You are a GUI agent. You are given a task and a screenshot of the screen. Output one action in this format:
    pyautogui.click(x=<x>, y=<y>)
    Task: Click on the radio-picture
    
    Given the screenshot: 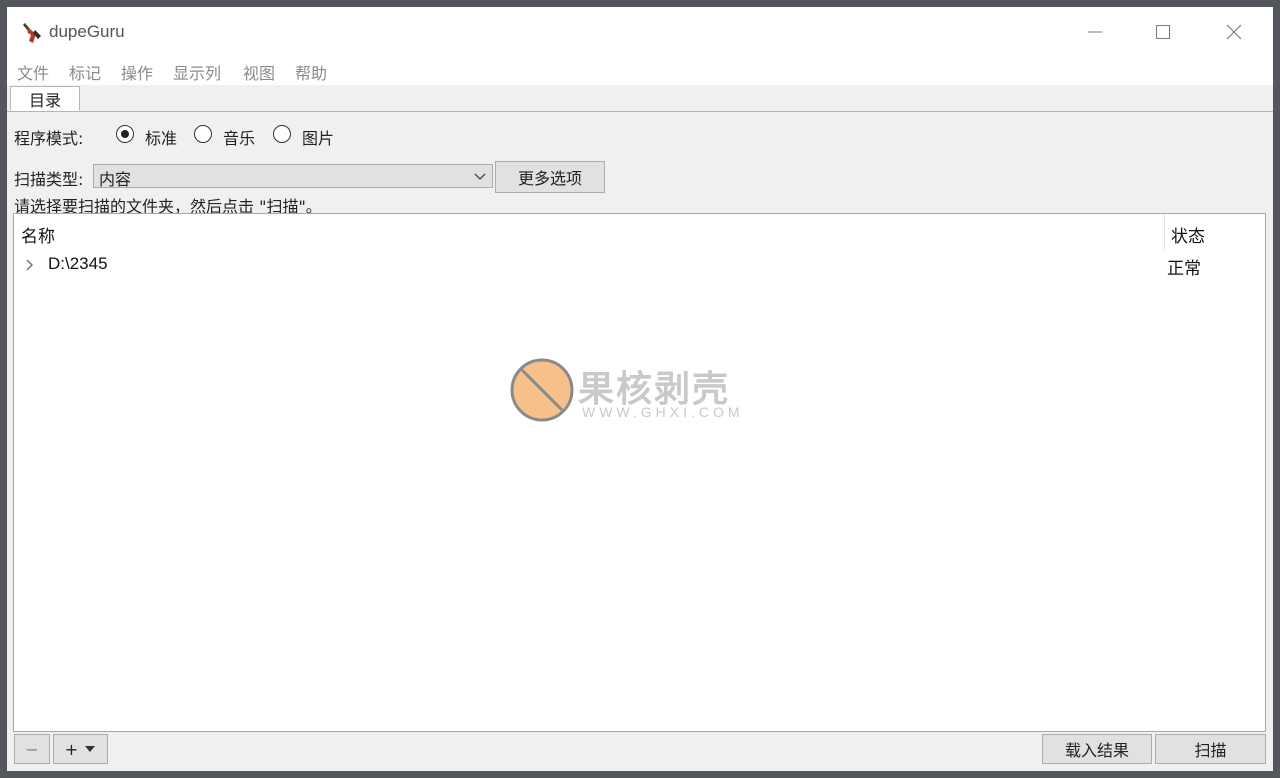 What is the action you would take?
    pyautogui.click(x=282, y=134)
    